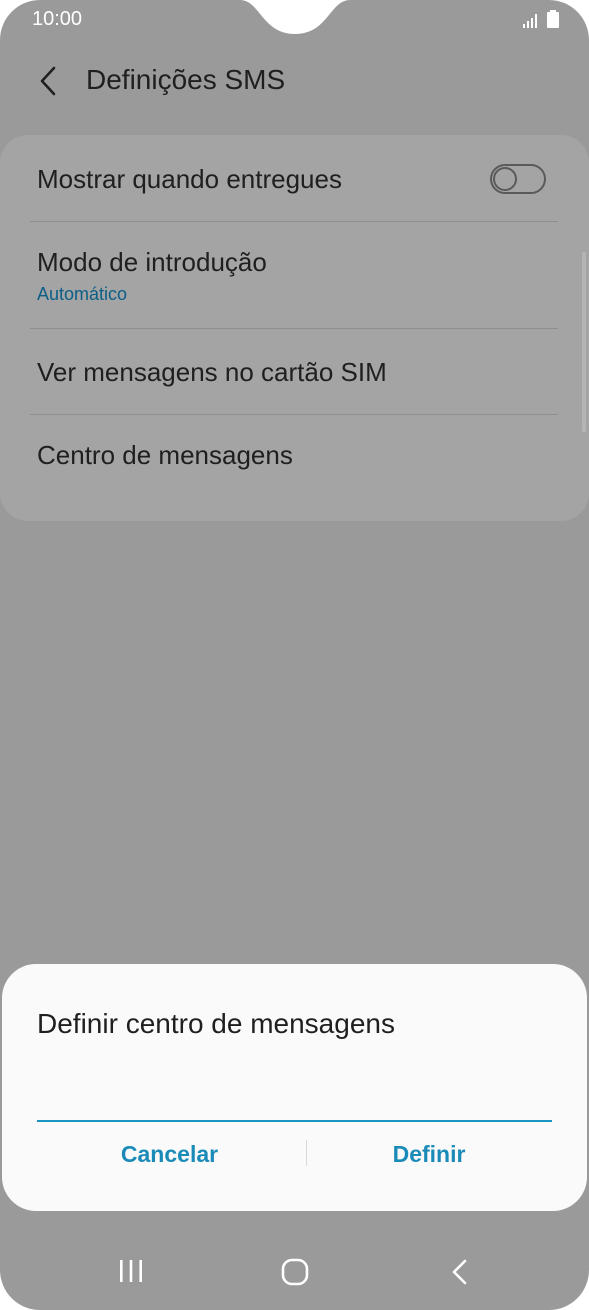 The height and width of the screenshot is (1310, 589). I want to click on camera-notch, so click(295, 18).